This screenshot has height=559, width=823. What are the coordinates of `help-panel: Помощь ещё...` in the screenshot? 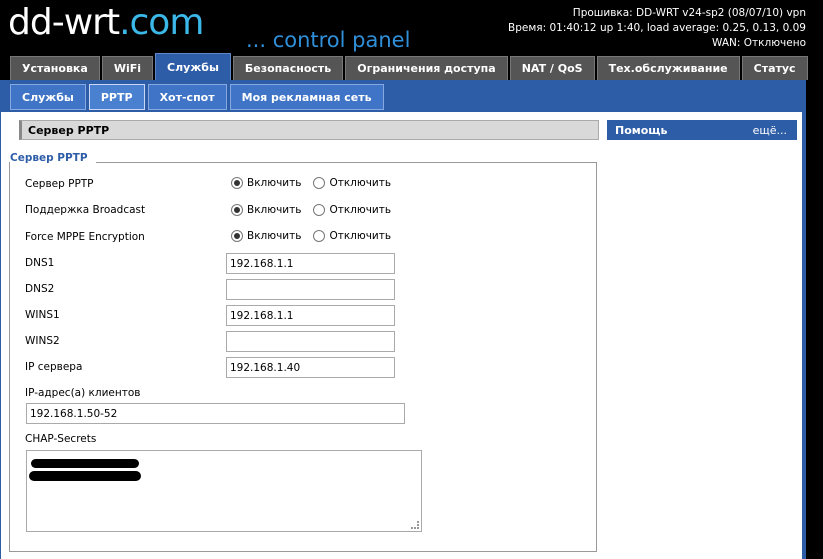 It's located at (702, 130).